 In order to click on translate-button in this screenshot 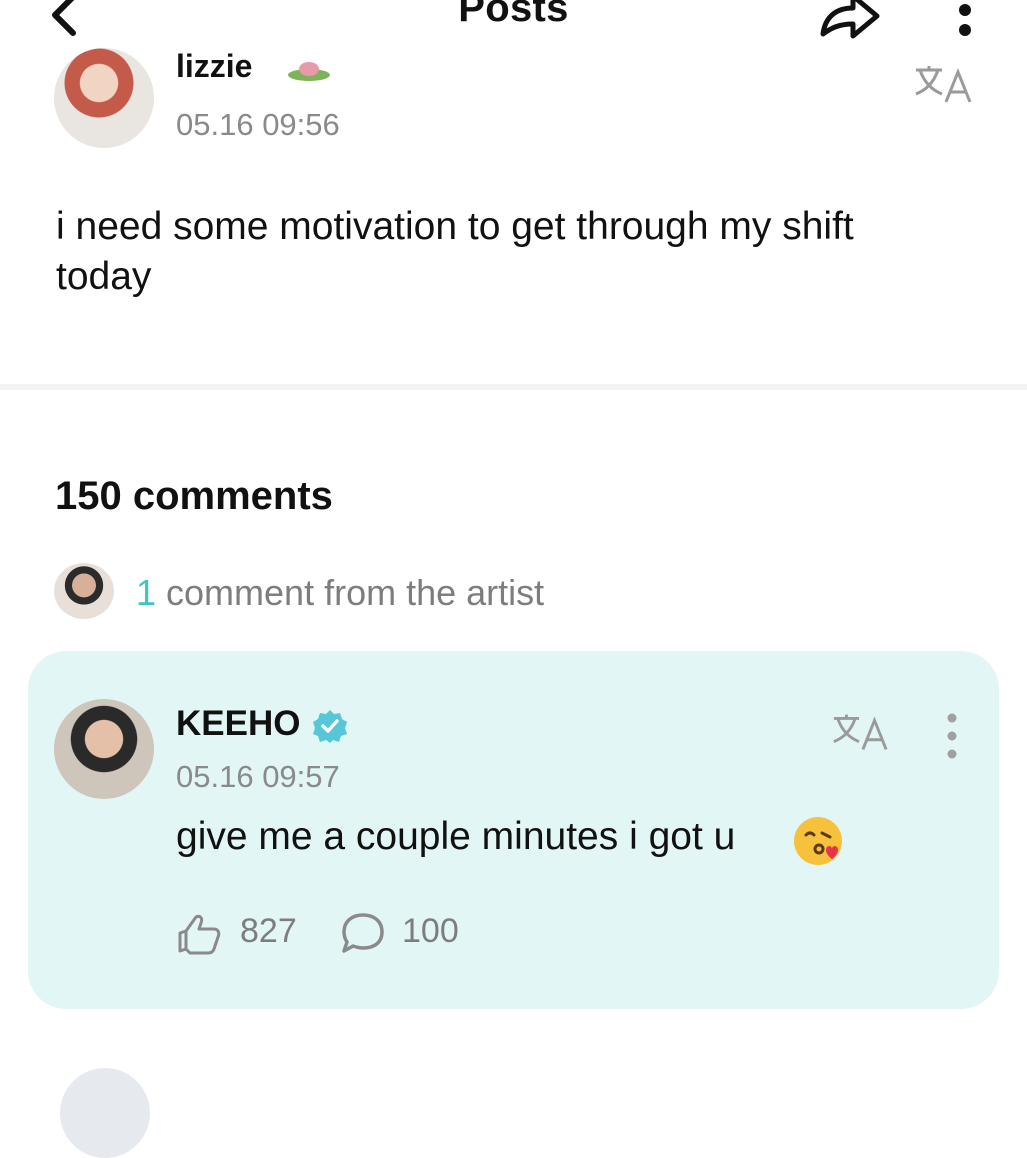, I will do `click(943, 84)`.